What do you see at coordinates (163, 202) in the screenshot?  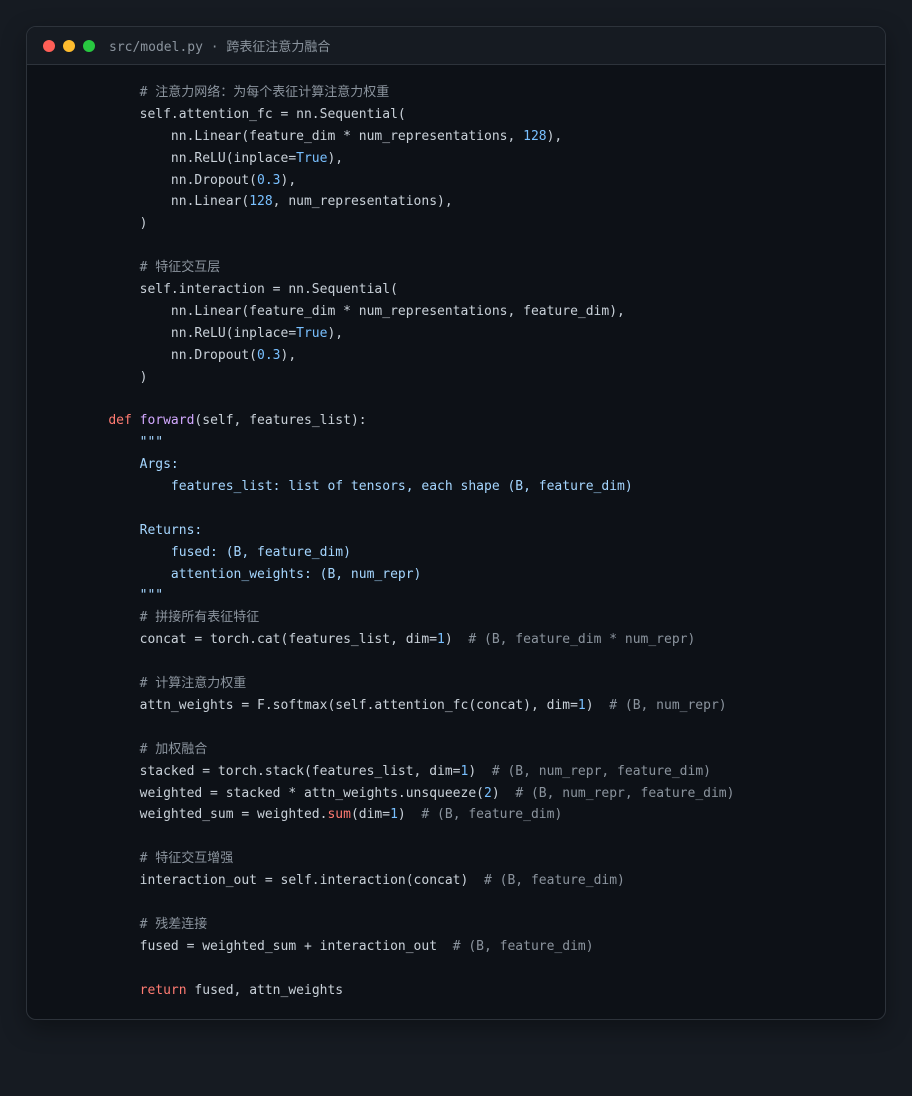 I see `code-token: nn.Linear(` at bounding box center [163, 202].